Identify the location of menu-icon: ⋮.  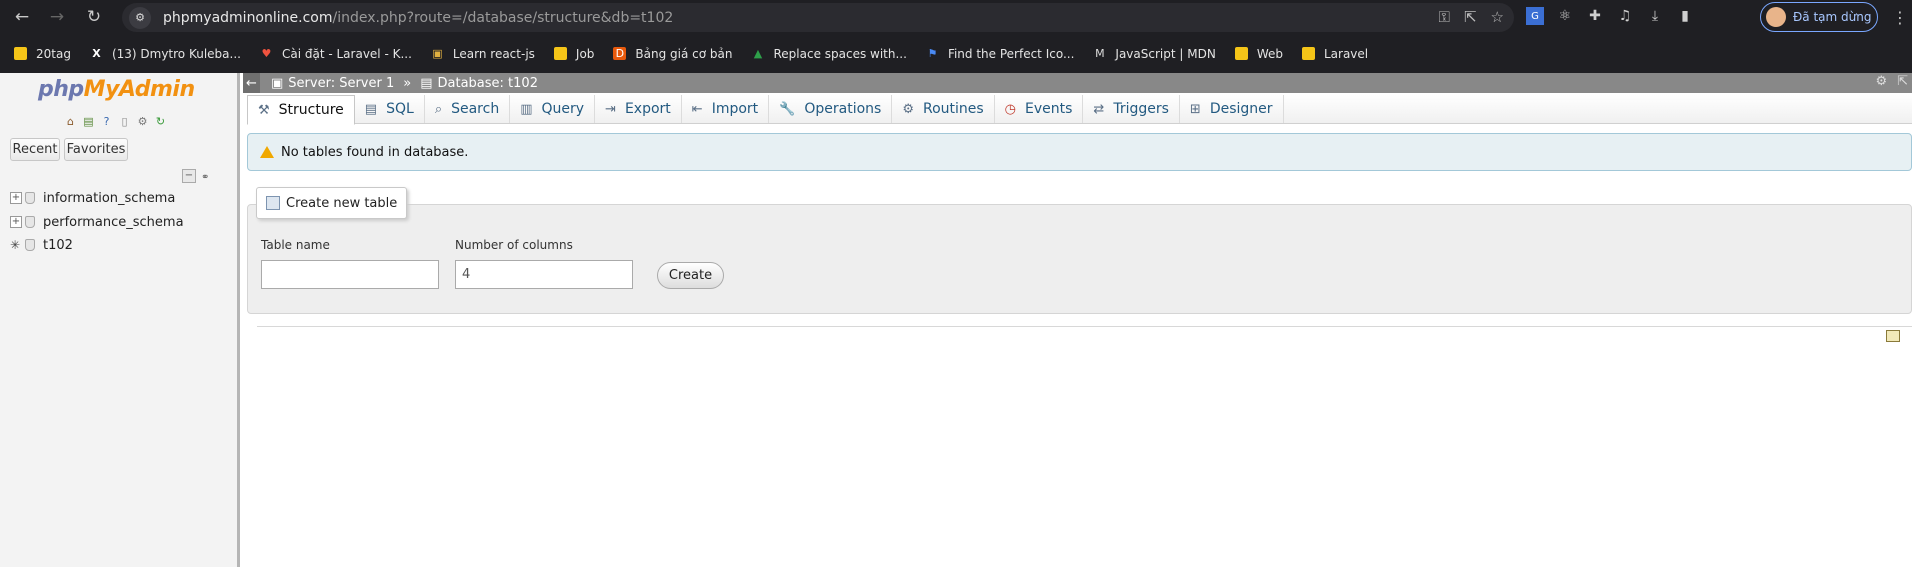
(1900, 17).